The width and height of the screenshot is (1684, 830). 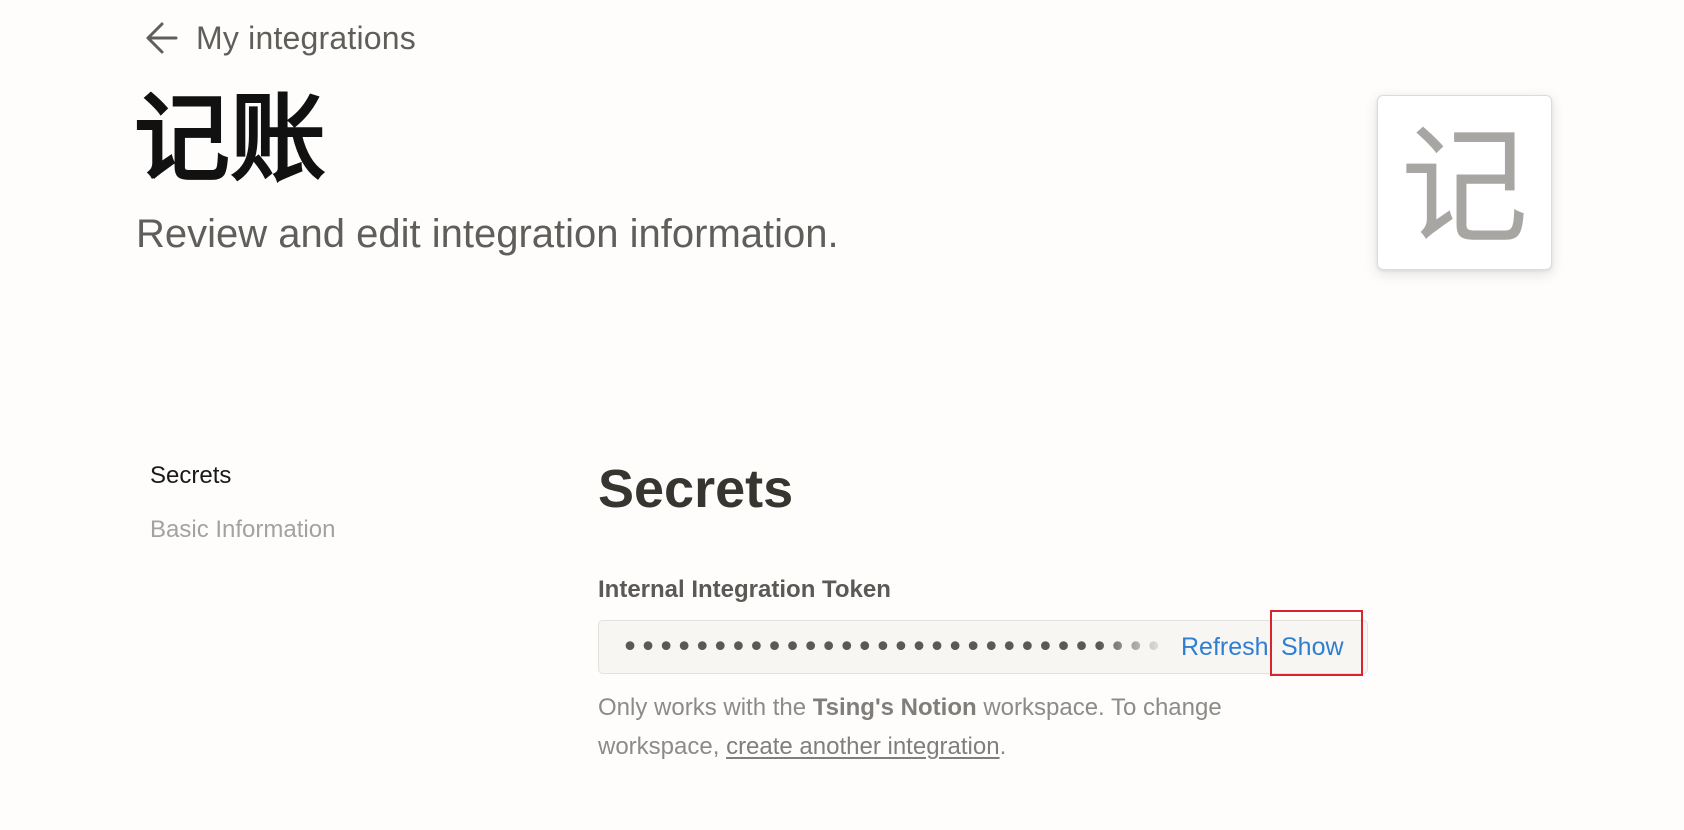 What do you see at coordinates (162, 38) in the screenshot?
I see `arrow-left-icon` at bounding box center [162, 38].